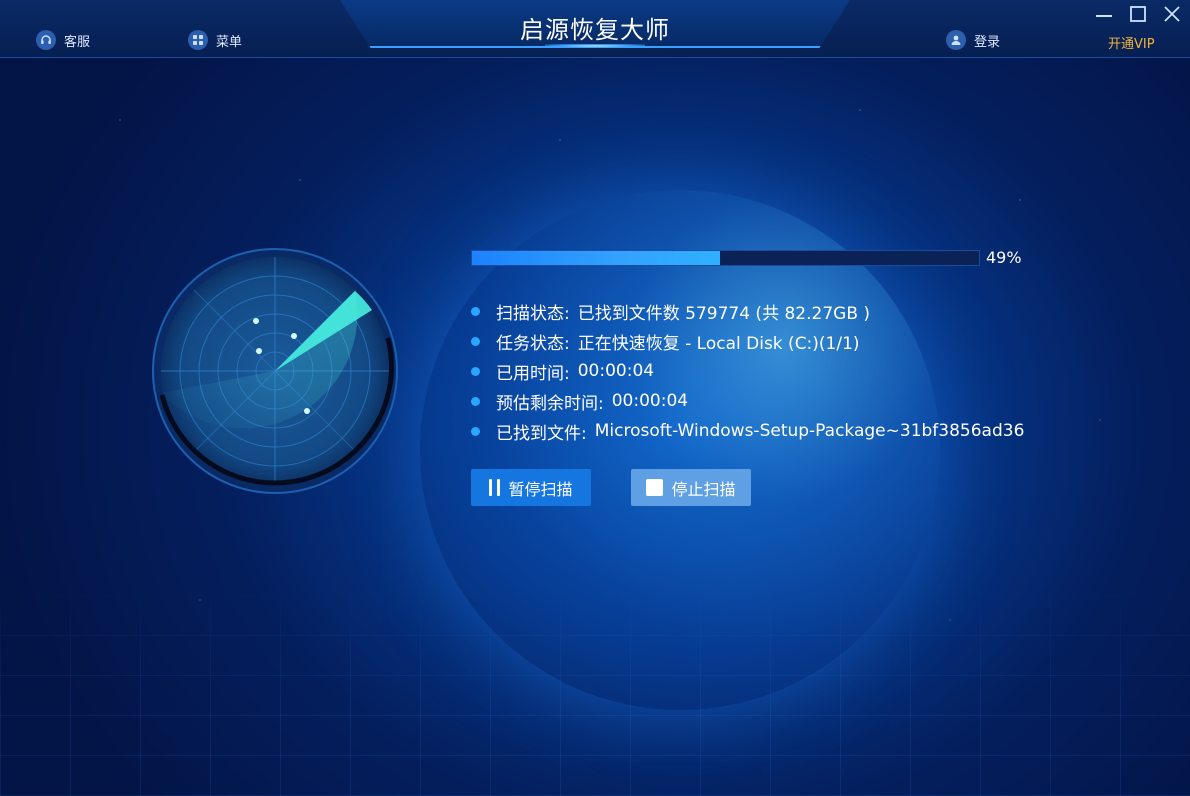  Describe the element at coordinates (973, 40) in the screenshot. I see `login-button: 登录` at that location.